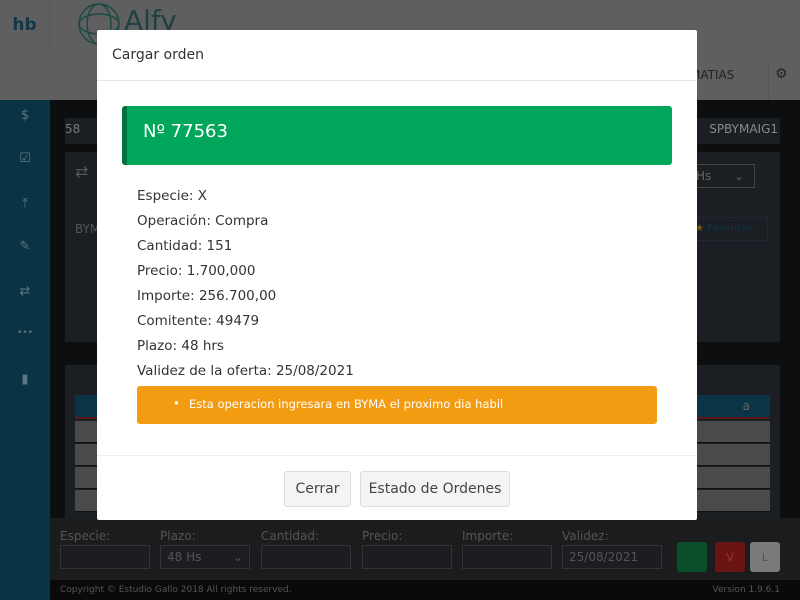  I want to click on favorites-label: Favoritos, so click(730, 228).